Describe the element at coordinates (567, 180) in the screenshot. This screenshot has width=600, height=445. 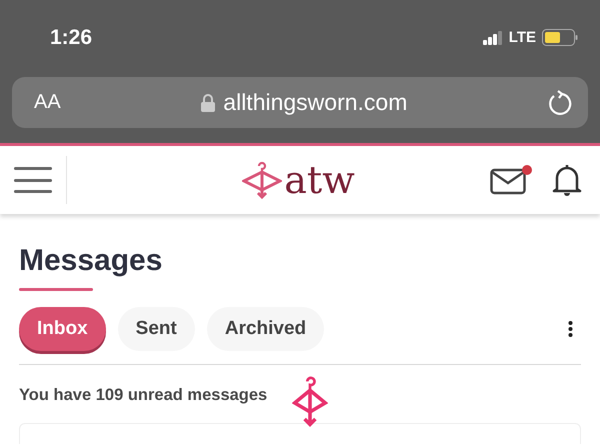
I see `notifications-button` at that location.